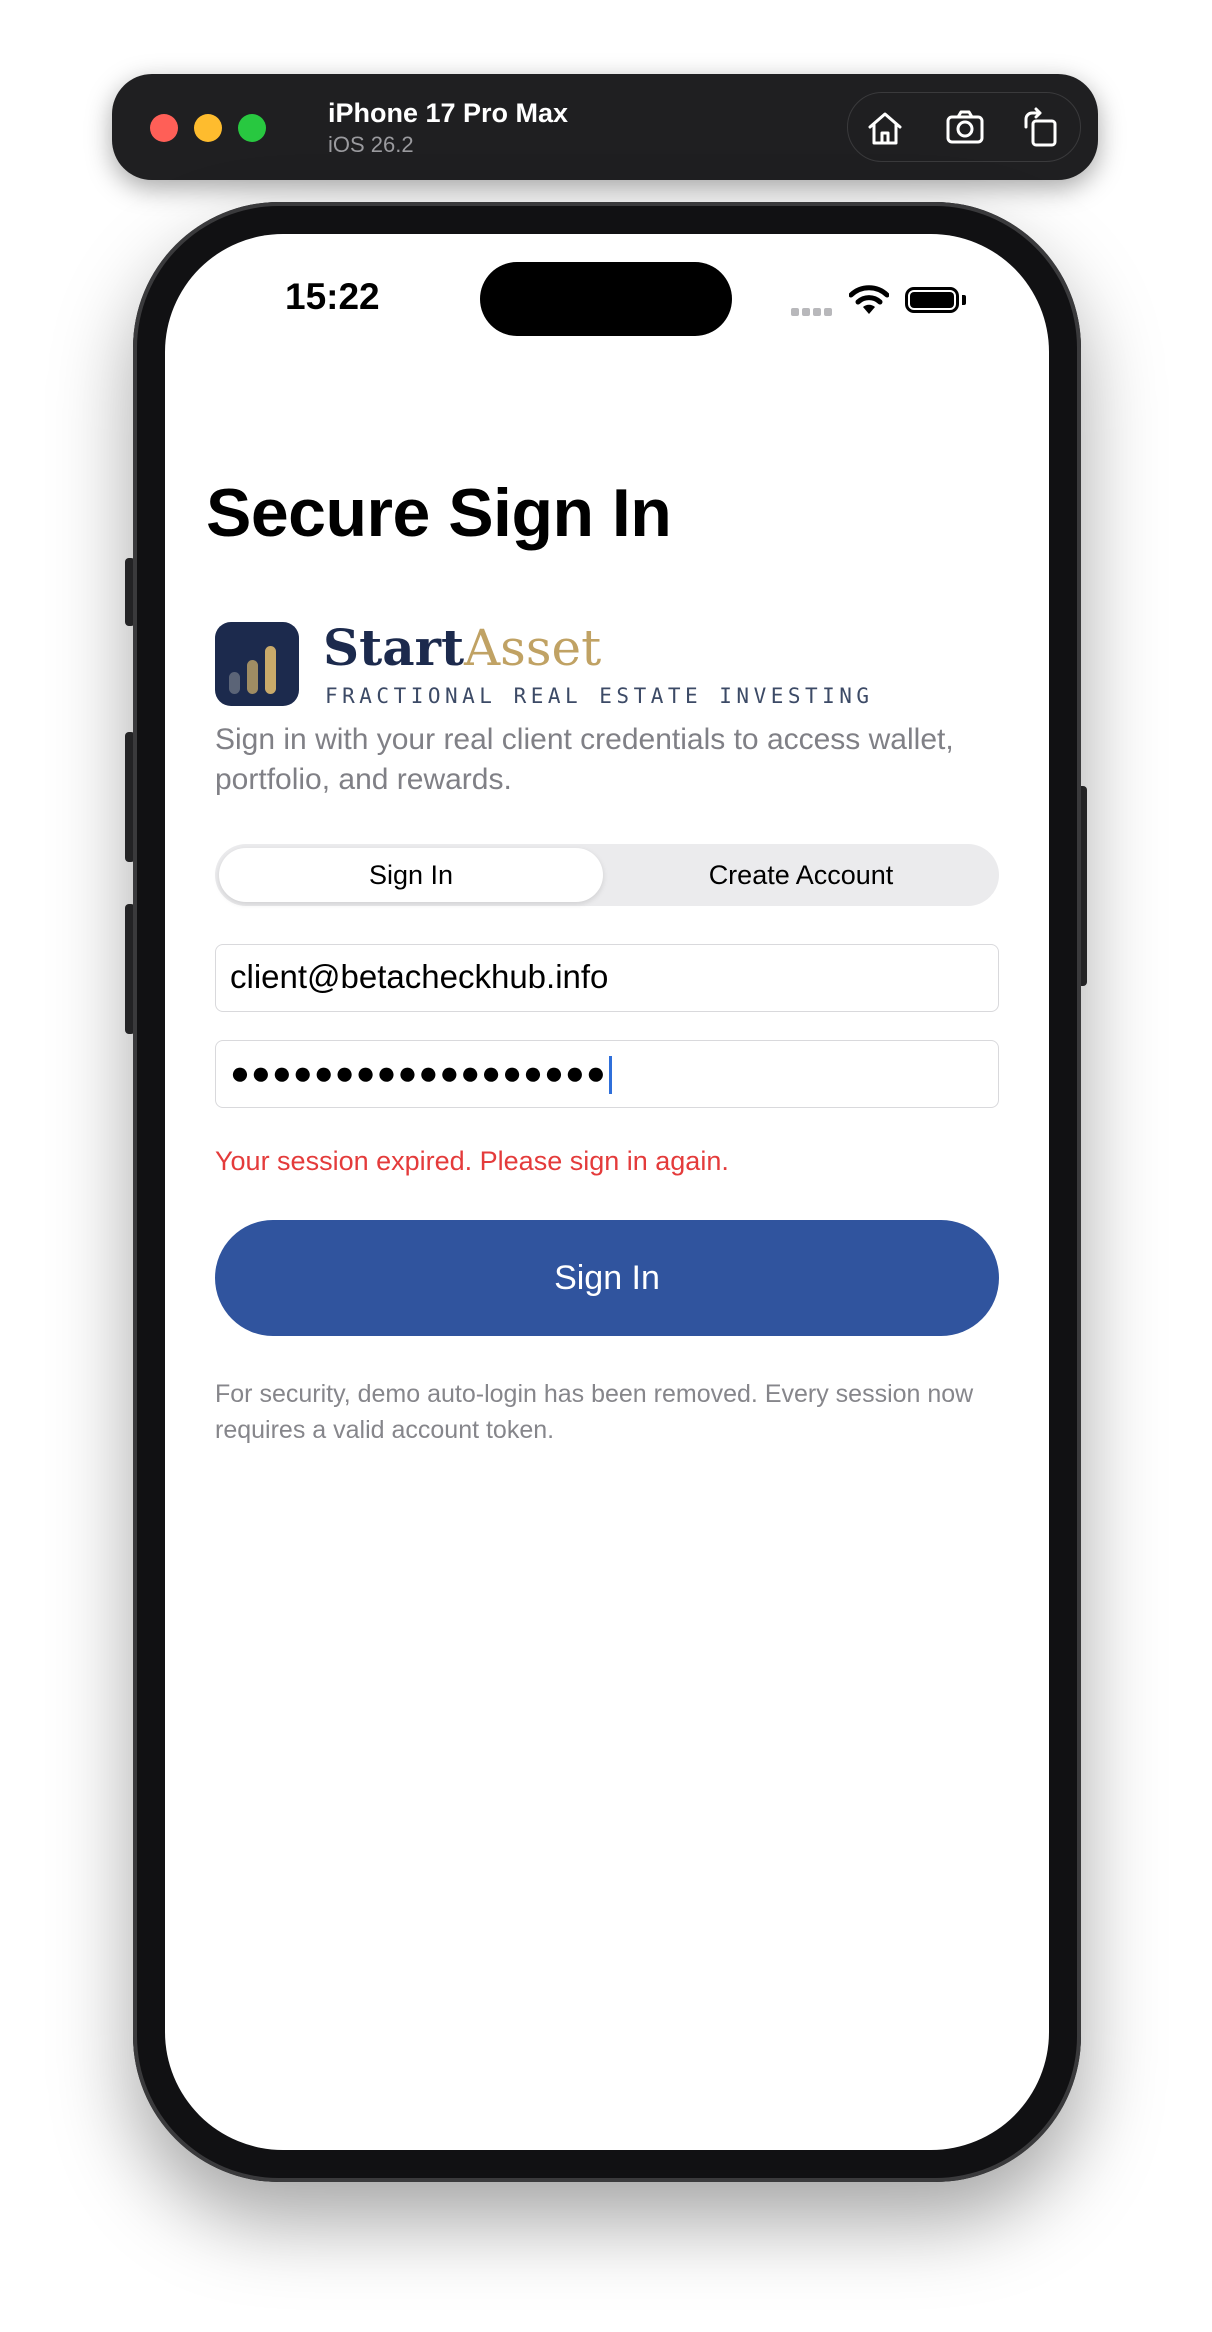  I want to click on auth-mode-segmented-control: Sign In Create Account, so click(607, 875).